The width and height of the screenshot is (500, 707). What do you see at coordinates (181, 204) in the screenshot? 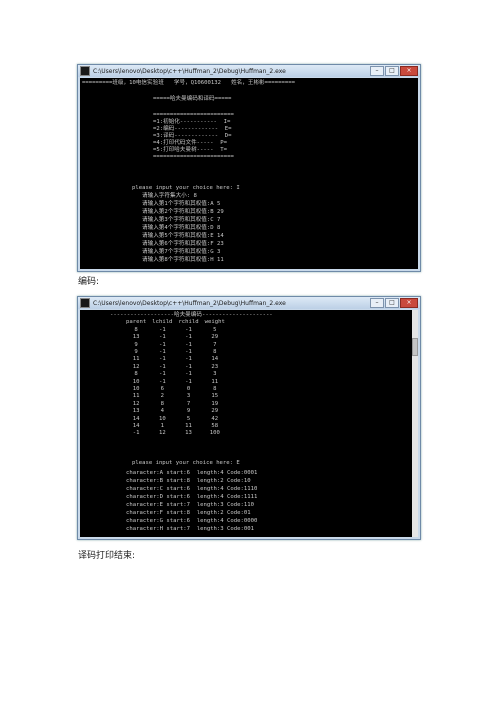
I see `input-line: 请输入第1个字符和其权值:A 5` at bounding box center [181, 204].